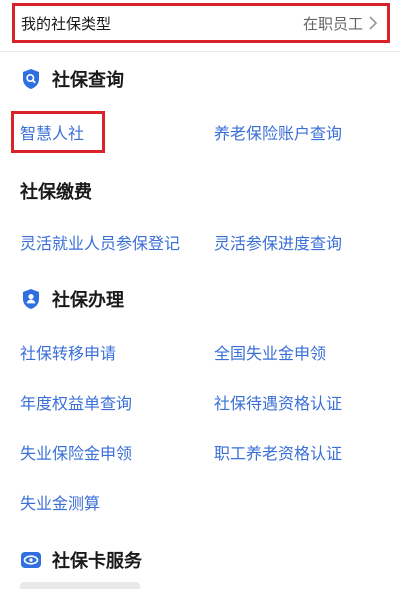 The image size is (400, 589). Describe the element at coordinates (68, 352) in the screenshot. I see `link-transfer-application: 社保转移申请` at that location.